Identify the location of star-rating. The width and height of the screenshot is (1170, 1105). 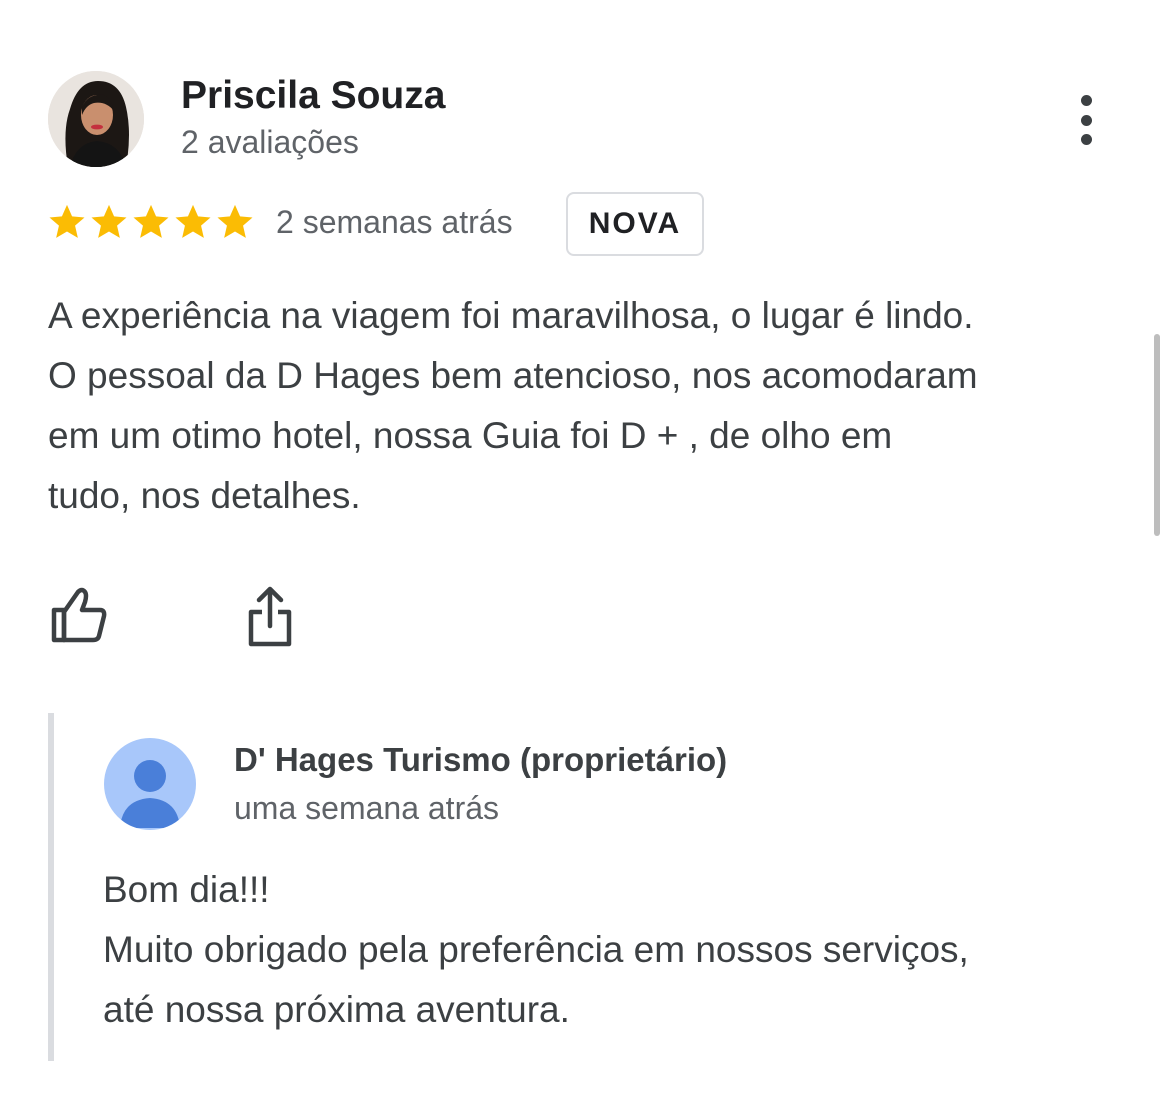
(151, 222).